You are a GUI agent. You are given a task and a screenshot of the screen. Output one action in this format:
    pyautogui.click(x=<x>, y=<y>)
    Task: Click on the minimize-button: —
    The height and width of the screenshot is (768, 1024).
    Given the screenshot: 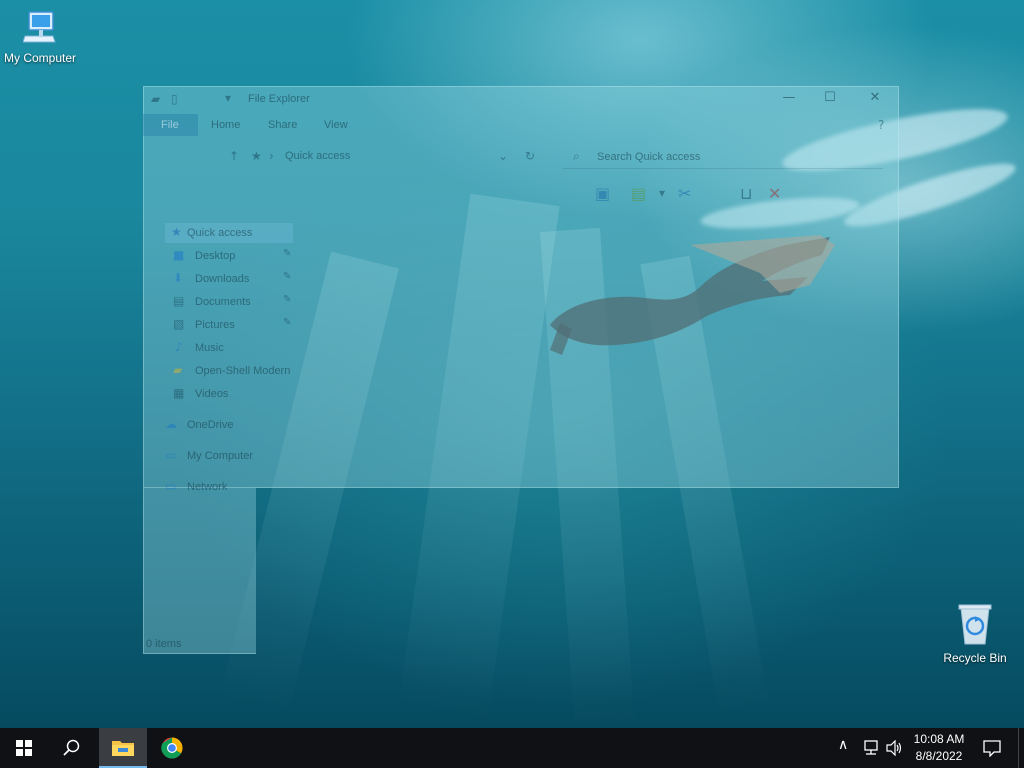 What is the action you would take?
    pyautogui.click(x=789, y=100)
    